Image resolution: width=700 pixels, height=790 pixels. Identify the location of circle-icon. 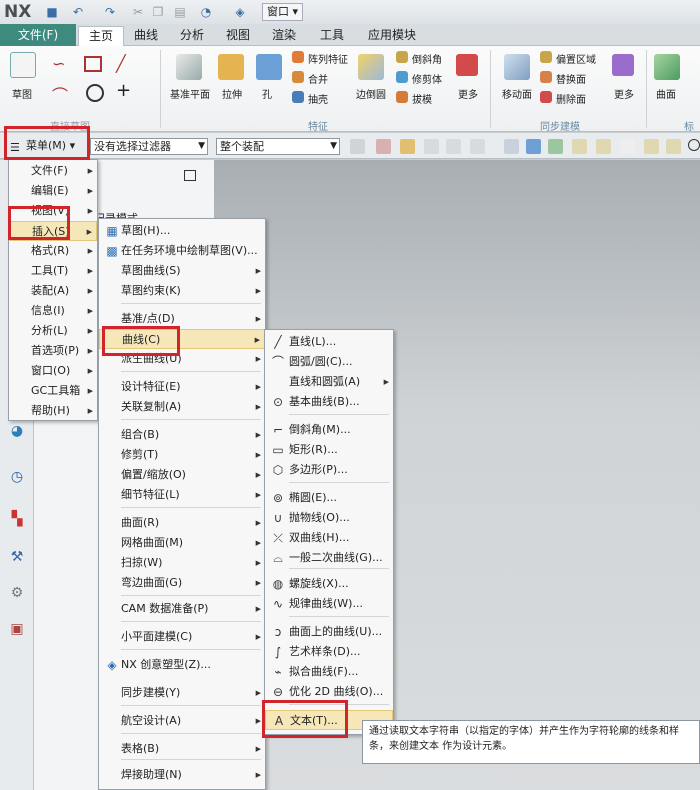
(95, 93).